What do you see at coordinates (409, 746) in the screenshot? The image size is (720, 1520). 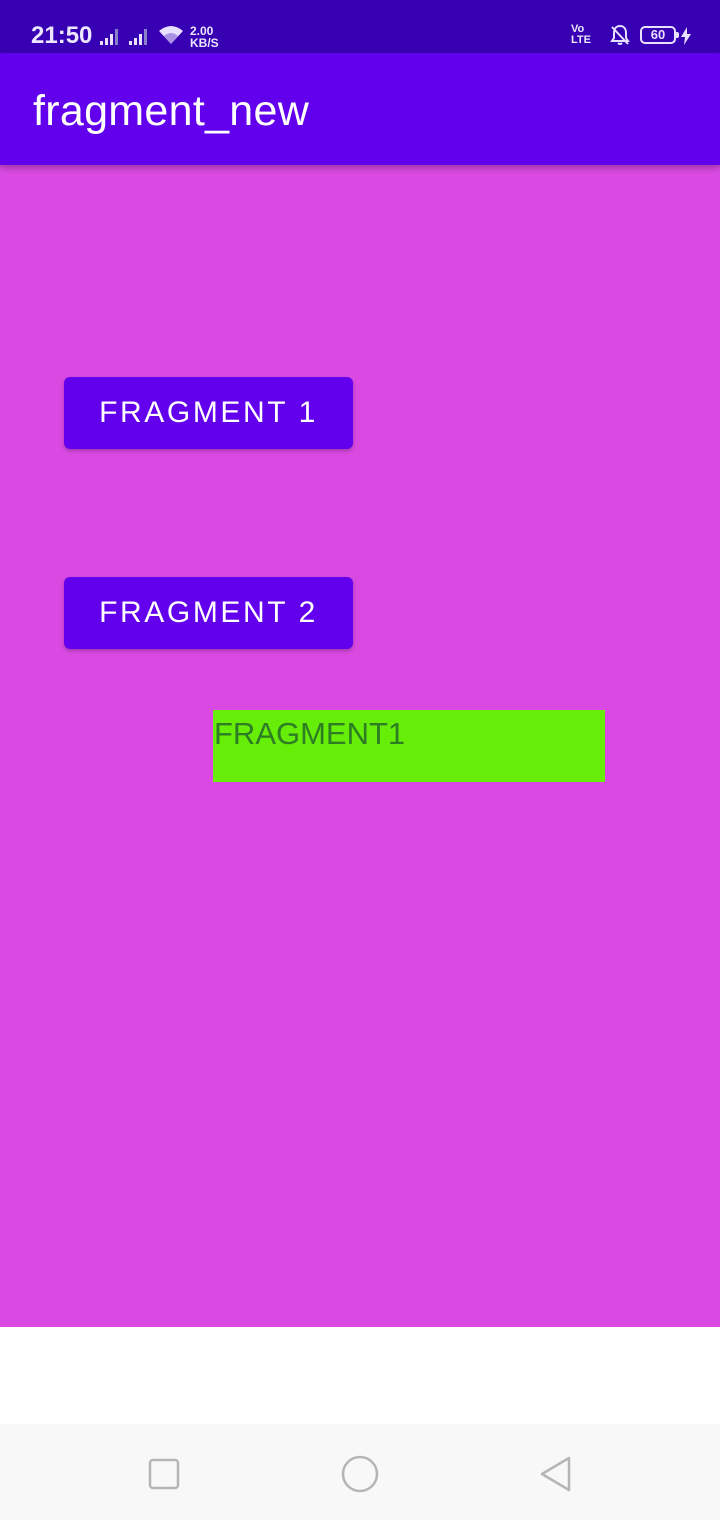 I see `fragment-container: FRAGMENT1` at bounding box center [409, 746].